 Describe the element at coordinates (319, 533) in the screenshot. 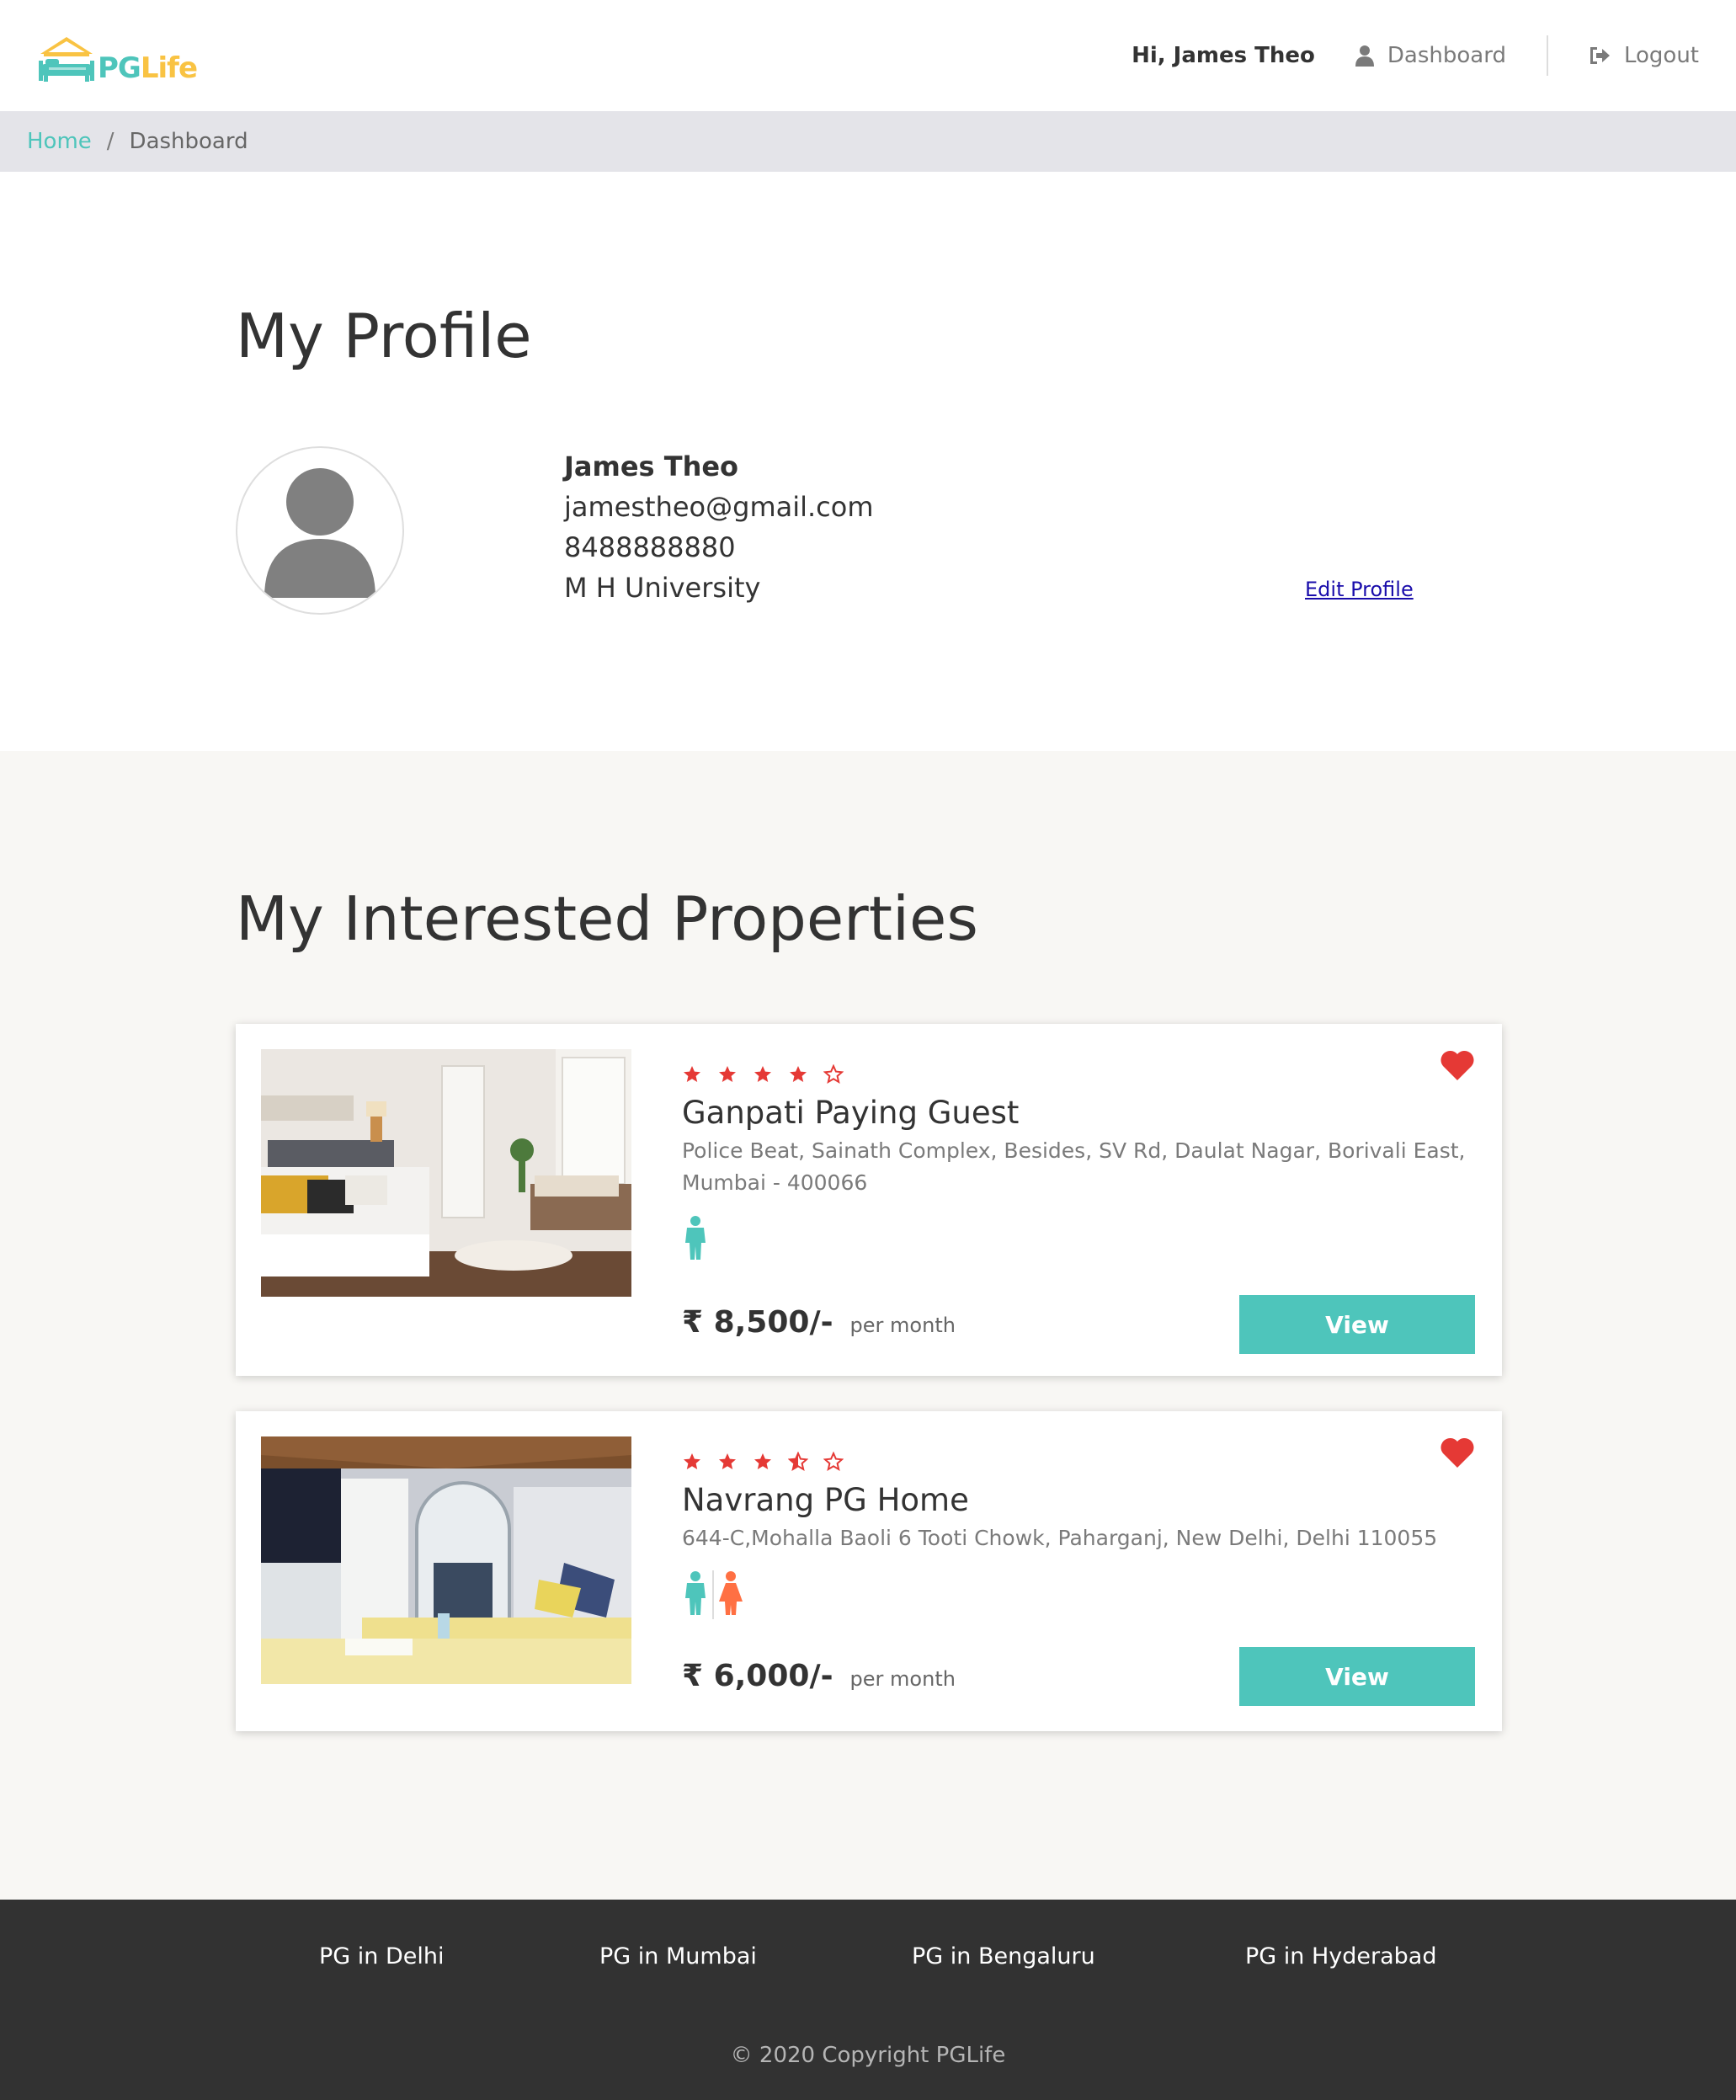

I see `user-avatar-icon` at that location.